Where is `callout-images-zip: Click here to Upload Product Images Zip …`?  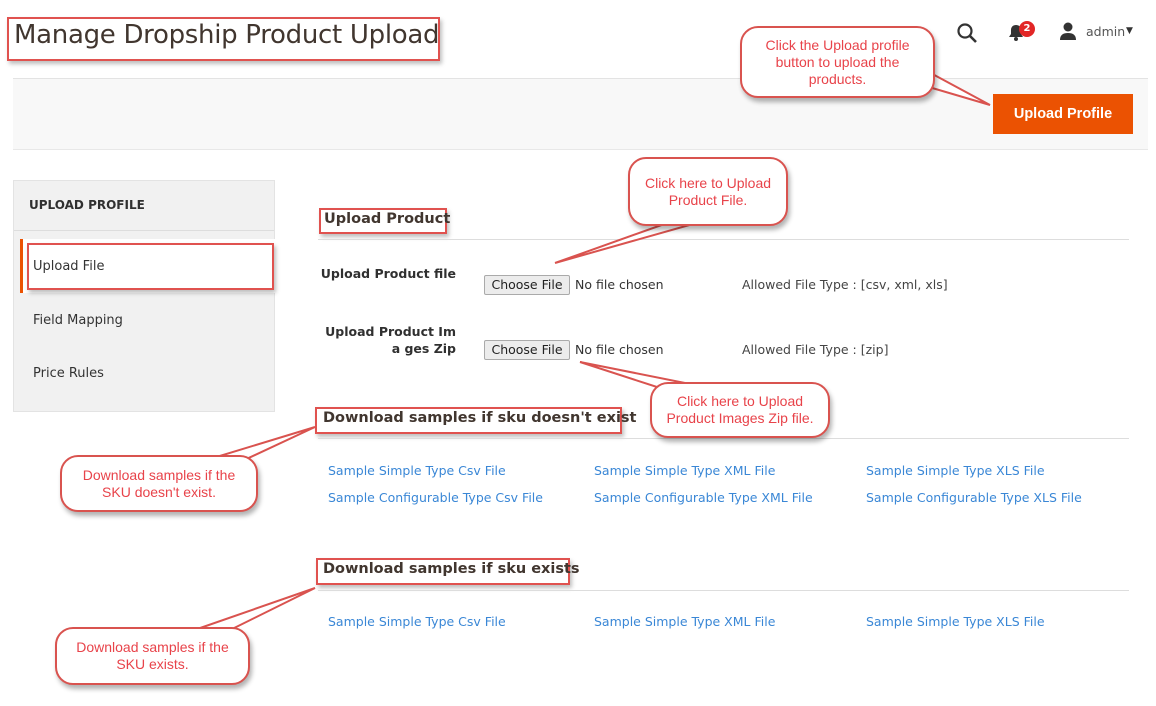
callout-images-zip: Click here to Upload Product Images Zip … is located at coordinates (740, 410).